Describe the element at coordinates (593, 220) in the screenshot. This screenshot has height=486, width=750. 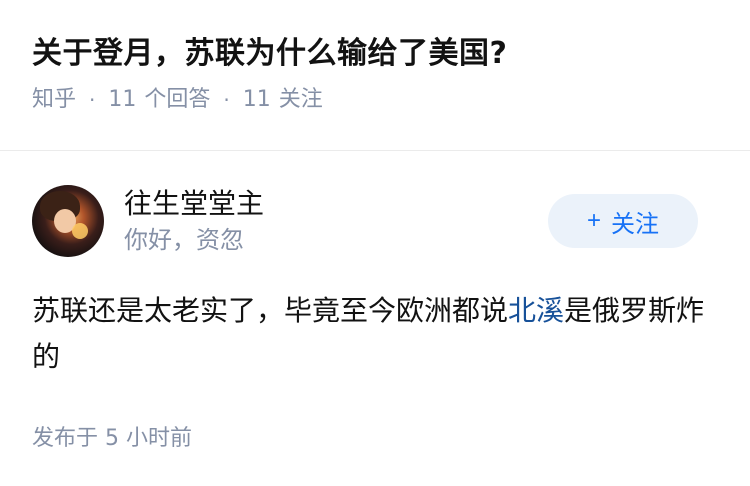
I see `plus-icon: +` at that location.